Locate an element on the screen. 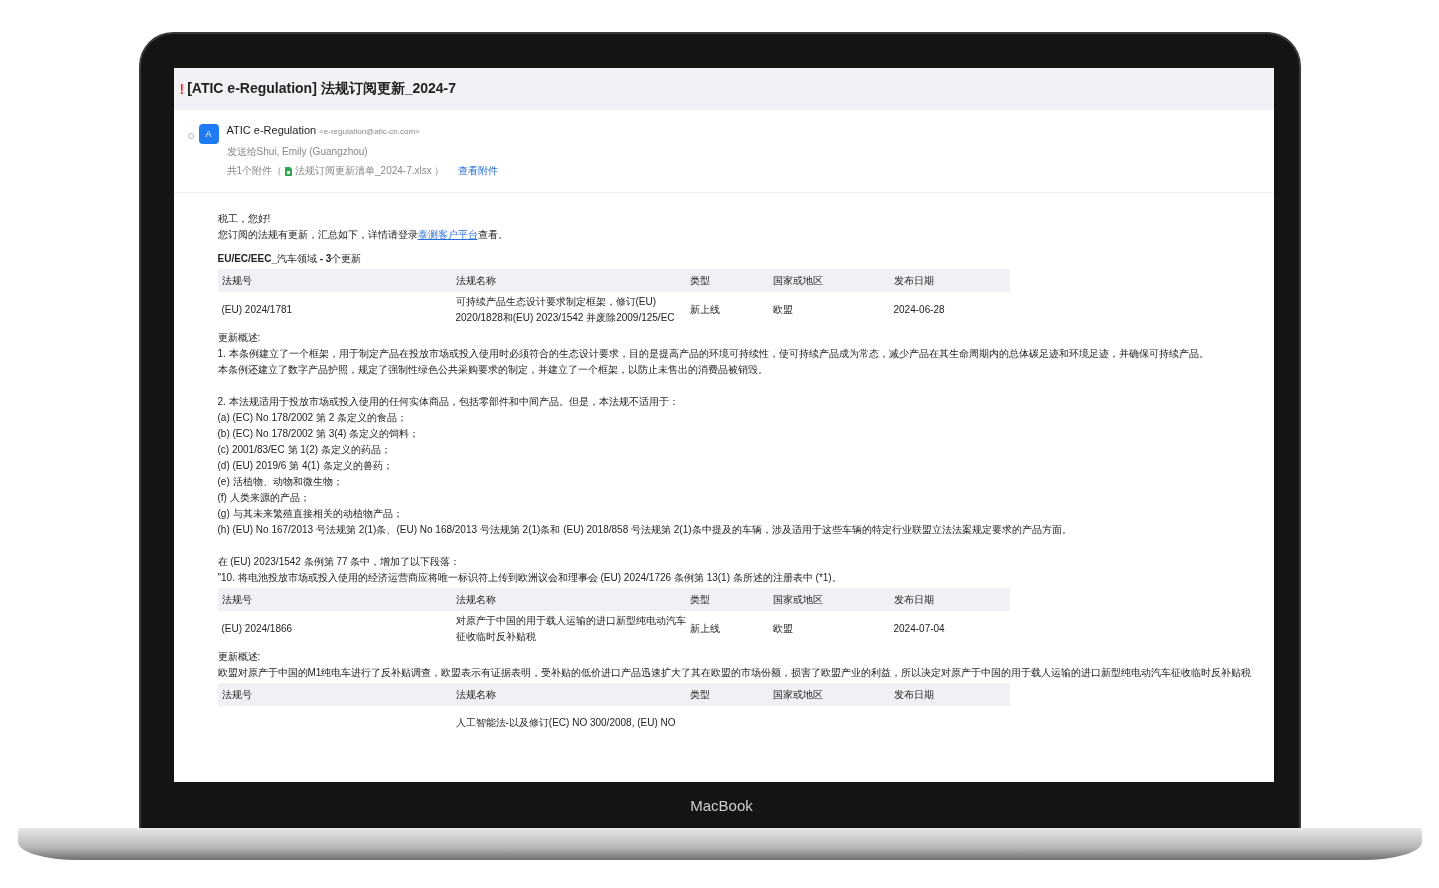  summary-line: (g) 与其未来繁殖直接相关的动植物产品； is located at coordinates (310, 514).